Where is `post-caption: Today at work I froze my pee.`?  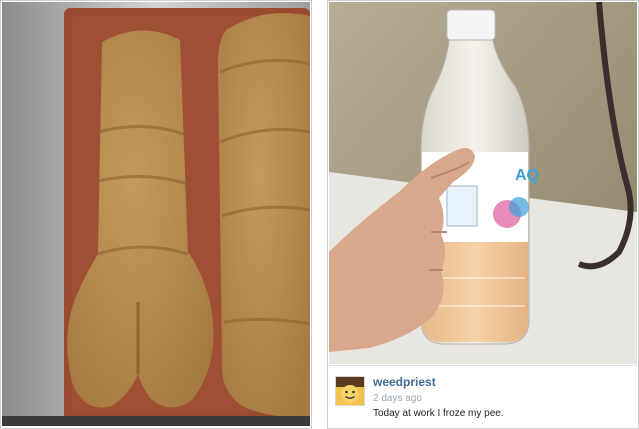
post-caption: Today at work I froze my pee. is located at coordinates (438, 413).